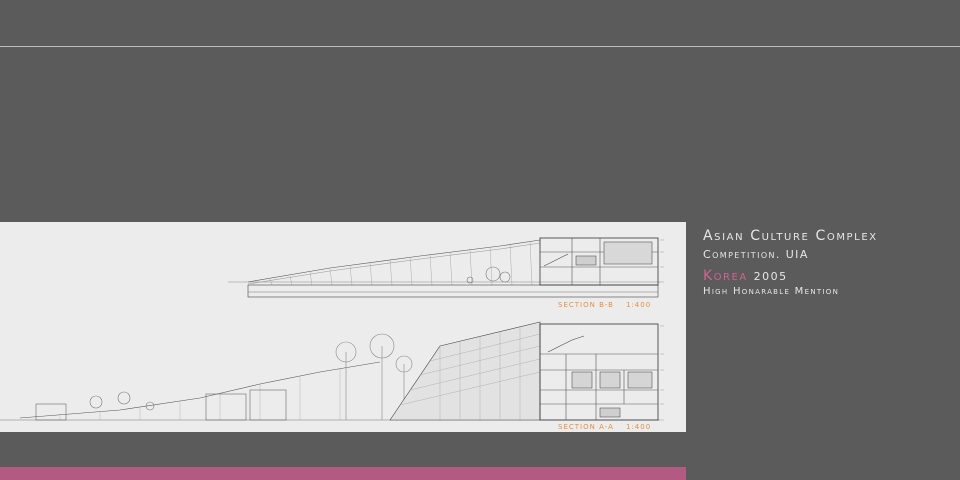  Describe the element at coordinates (770, 276) in the screenshot. I see `project-year: 2005` at that location.